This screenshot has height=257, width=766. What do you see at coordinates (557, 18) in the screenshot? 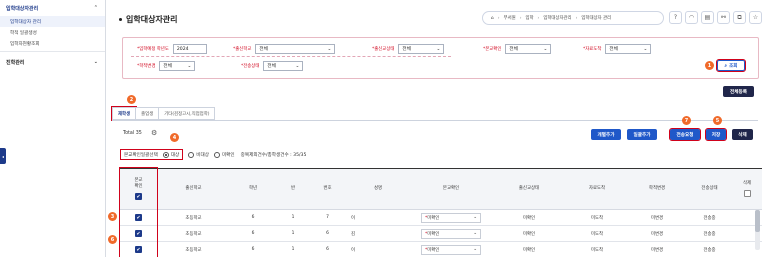
I see `breadcrumb-item: 입학대상자관리` at bounding box center [557, 18].